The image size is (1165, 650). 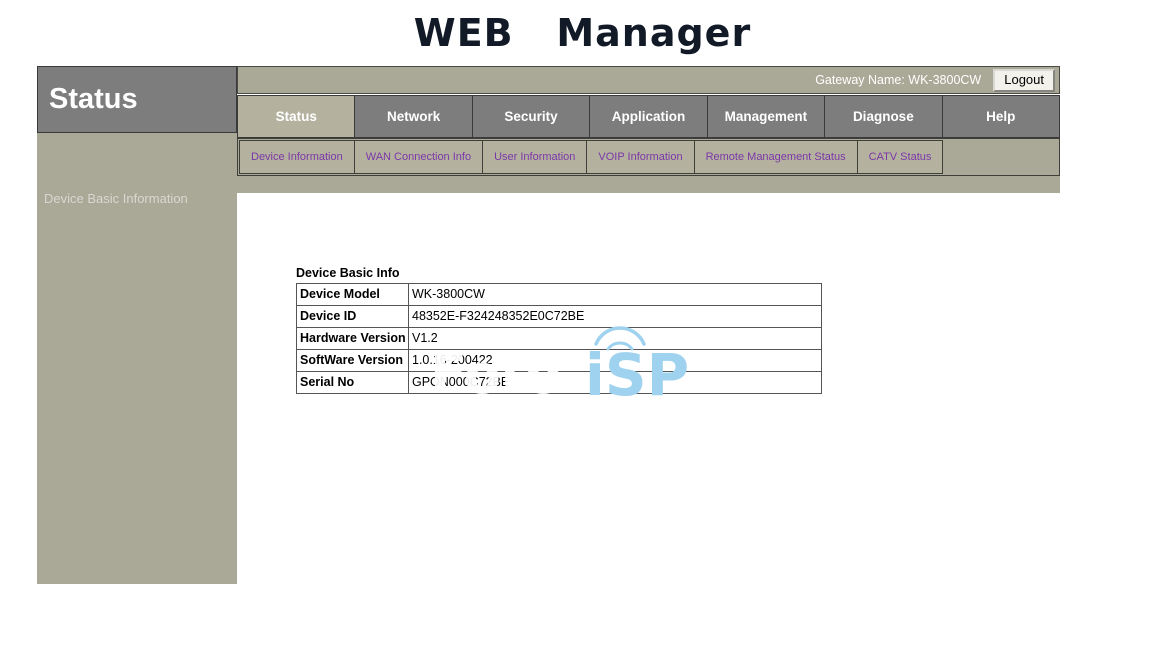 What do you see at coordinates (137, 199) in the screenshot?
I see `sidebar-item-device-basic-information: Device Basic Information` at bounding box center [137, 199].